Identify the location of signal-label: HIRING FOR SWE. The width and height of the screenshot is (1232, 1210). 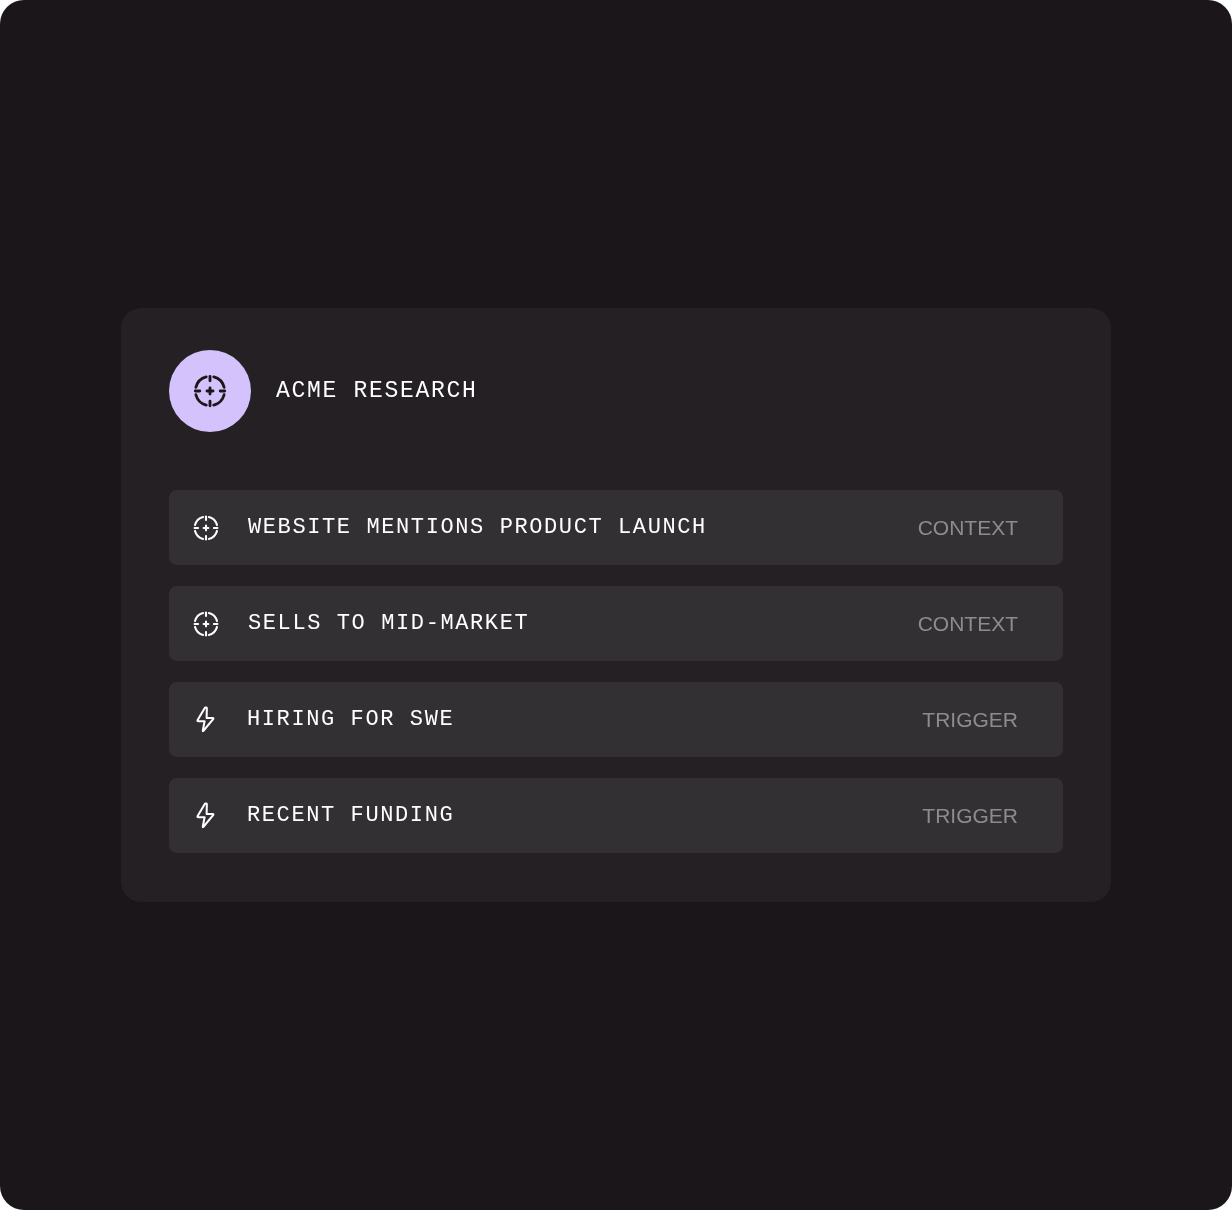
(351, 719).